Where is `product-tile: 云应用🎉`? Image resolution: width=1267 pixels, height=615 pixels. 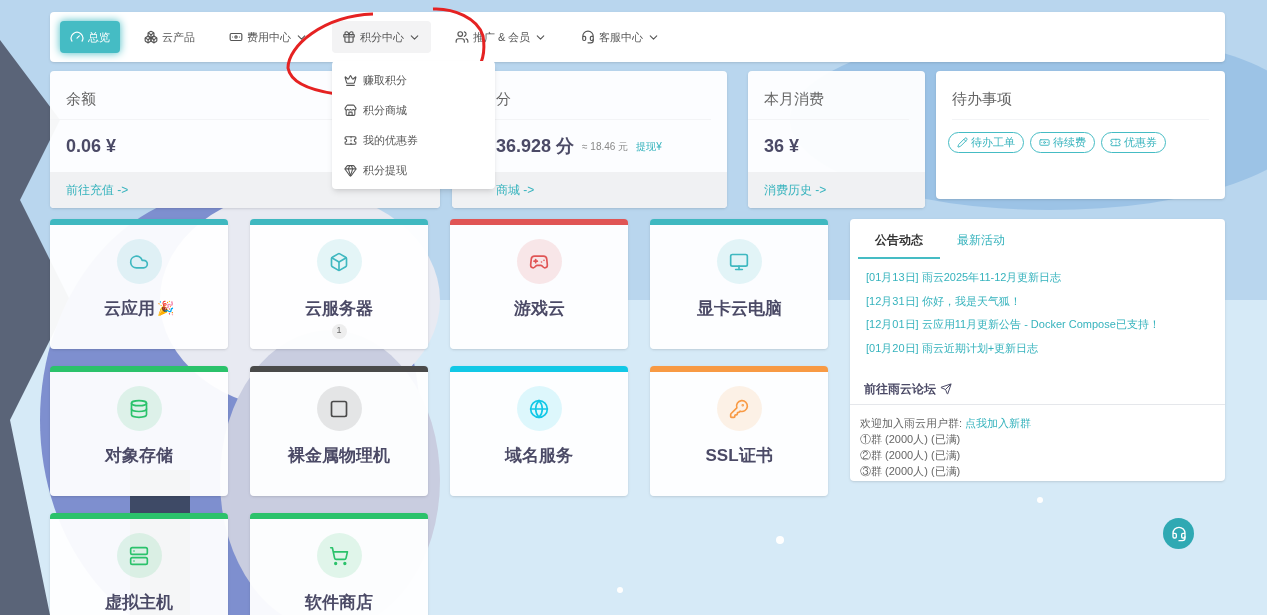
product-tile: 云应用🎉 is located at coordinates (139, 284).